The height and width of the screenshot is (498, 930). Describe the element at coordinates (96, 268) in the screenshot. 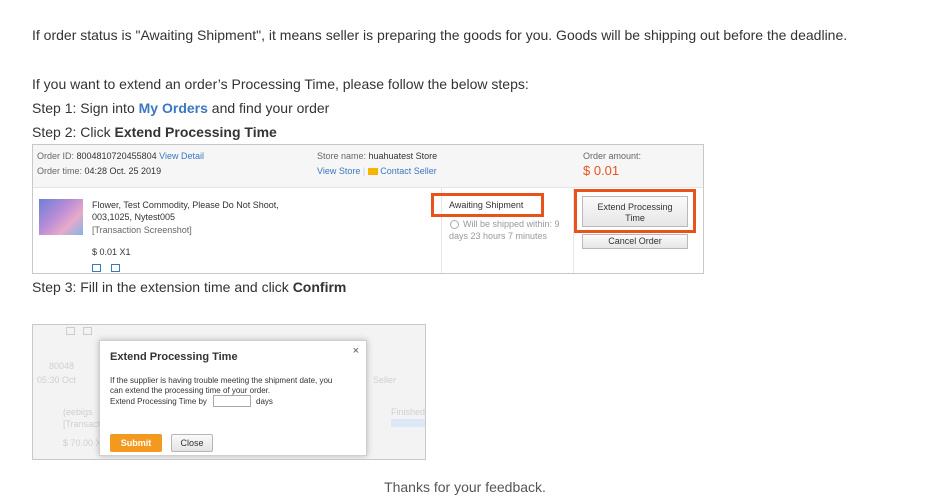

I see `dispute-icon` at that location.